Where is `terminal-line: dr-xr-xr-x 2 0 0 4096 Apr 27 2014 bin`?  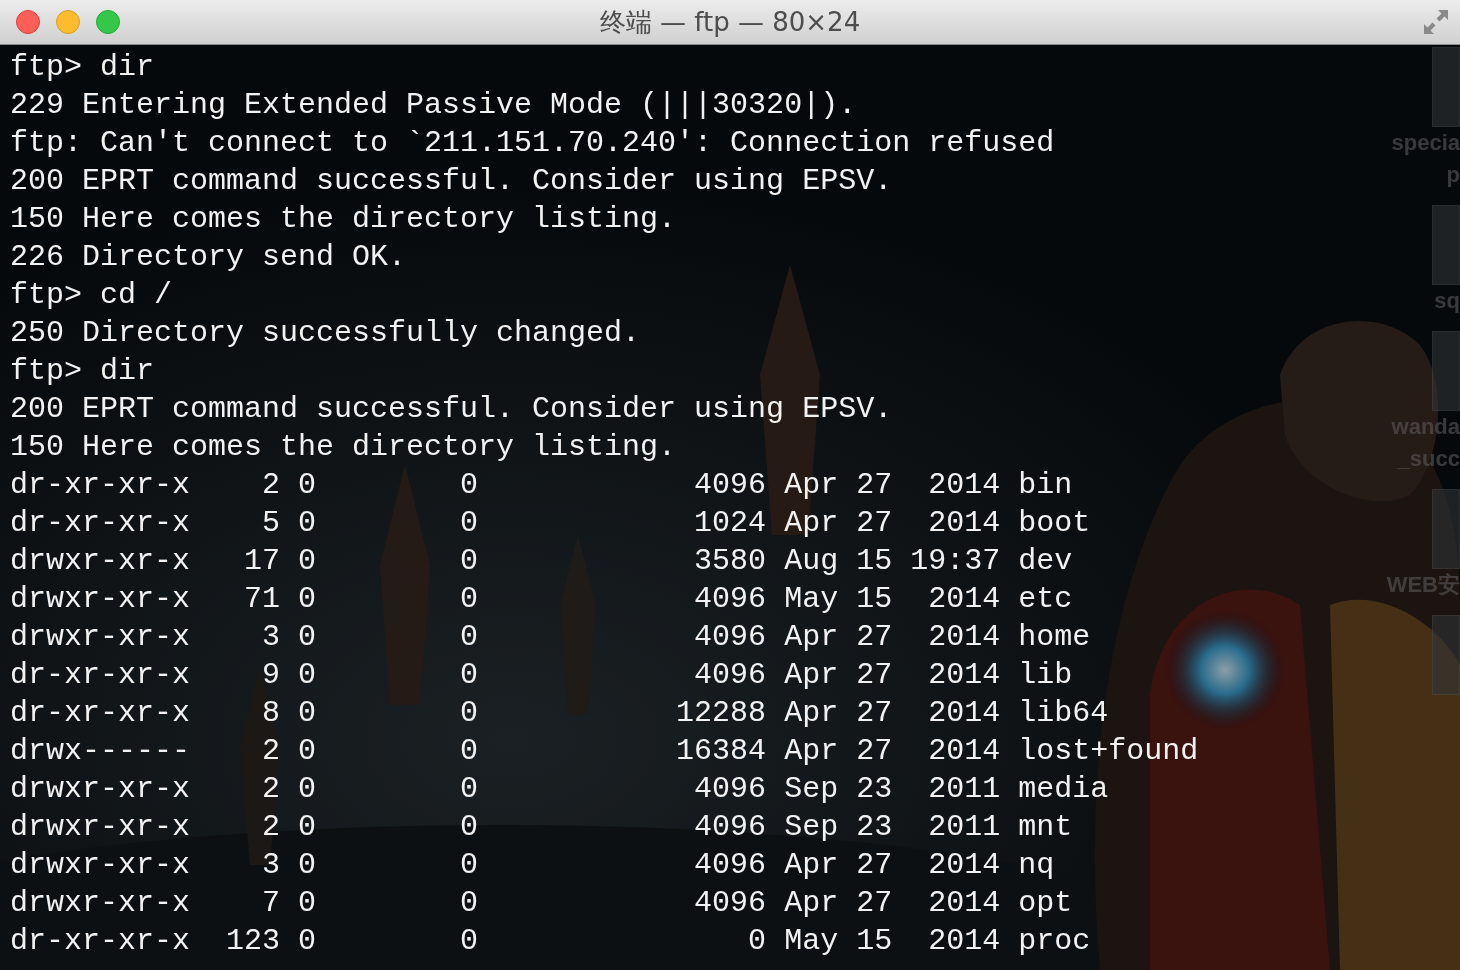
terminal-line: dr-xr-xr-x 2 0 0 4096 Apr 27 2014 bin is located at coordinates (541, 485).